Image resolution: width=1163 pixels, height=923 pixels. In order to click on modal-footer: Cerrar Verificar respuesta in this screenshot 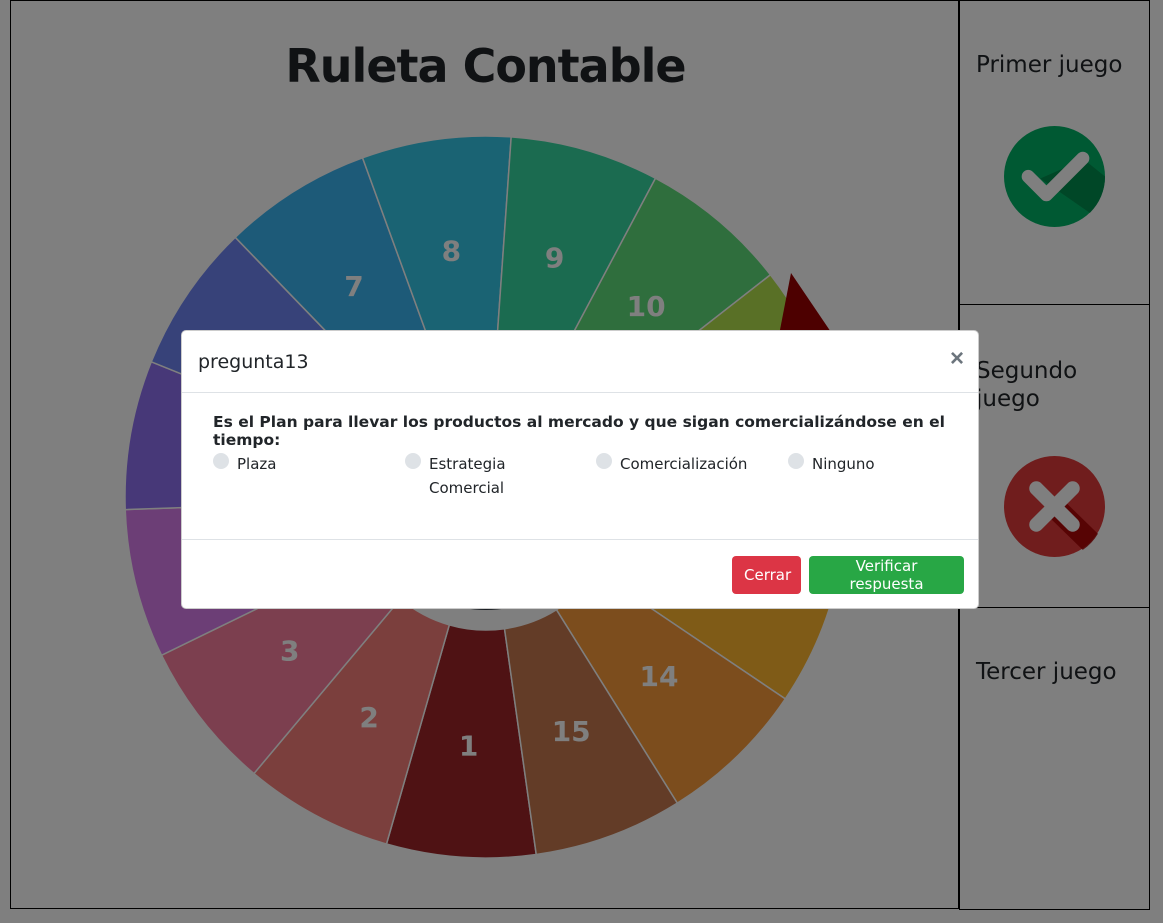, I will do `click(580, 574)`.